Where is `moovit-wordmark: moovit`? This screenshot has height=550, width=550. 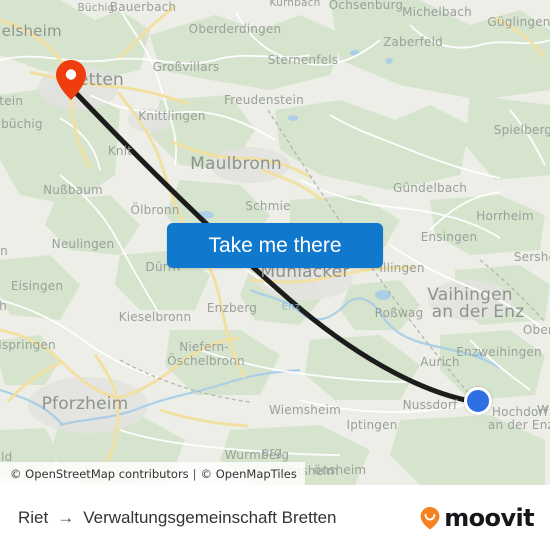 moovit-wordmark: moovit is located at coordinates (489, 517).